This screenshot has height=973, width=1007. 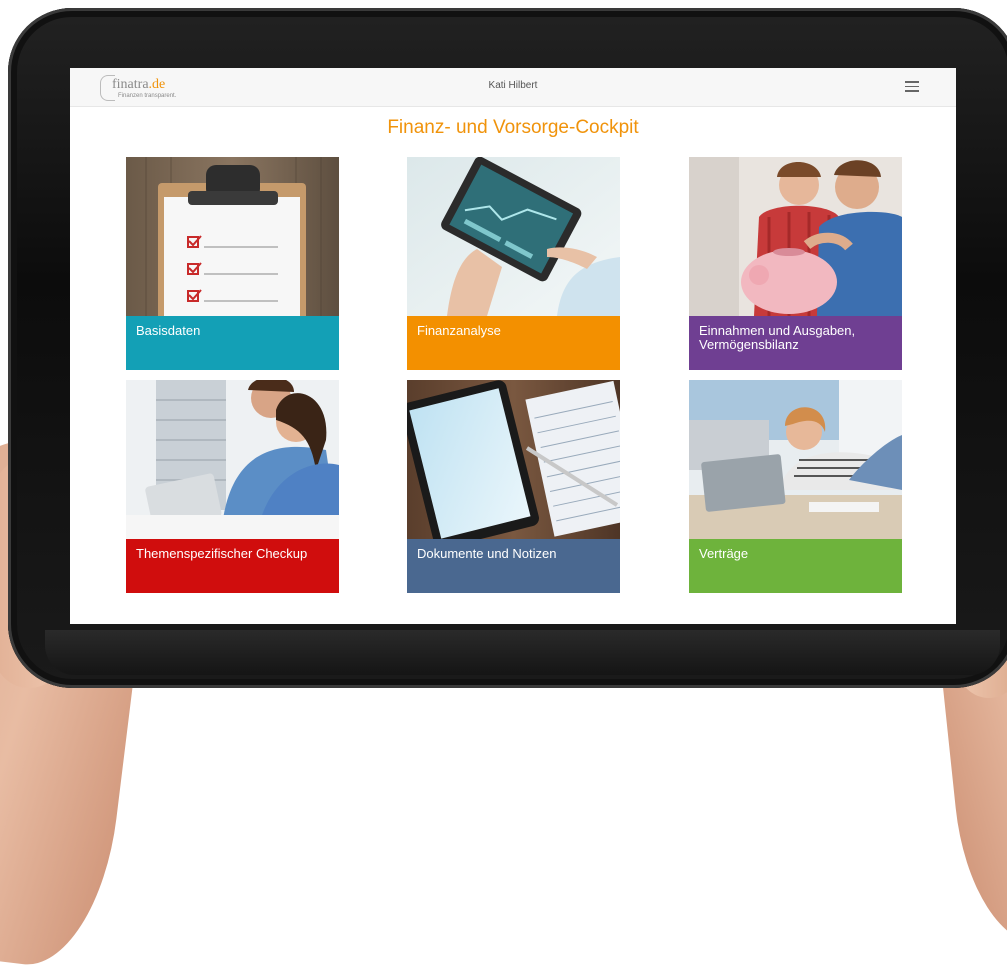 I want to click on tile-label: Verträge, so click(x=724, y=553).